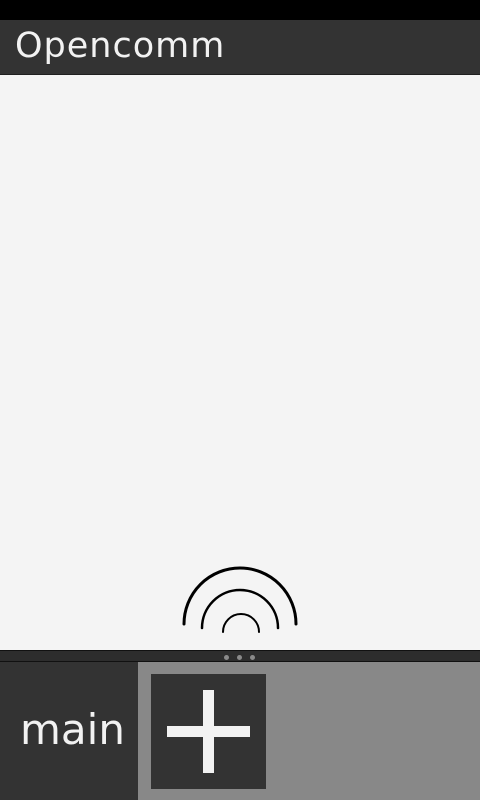  I want to click on plus-icon, so click(208, 731).